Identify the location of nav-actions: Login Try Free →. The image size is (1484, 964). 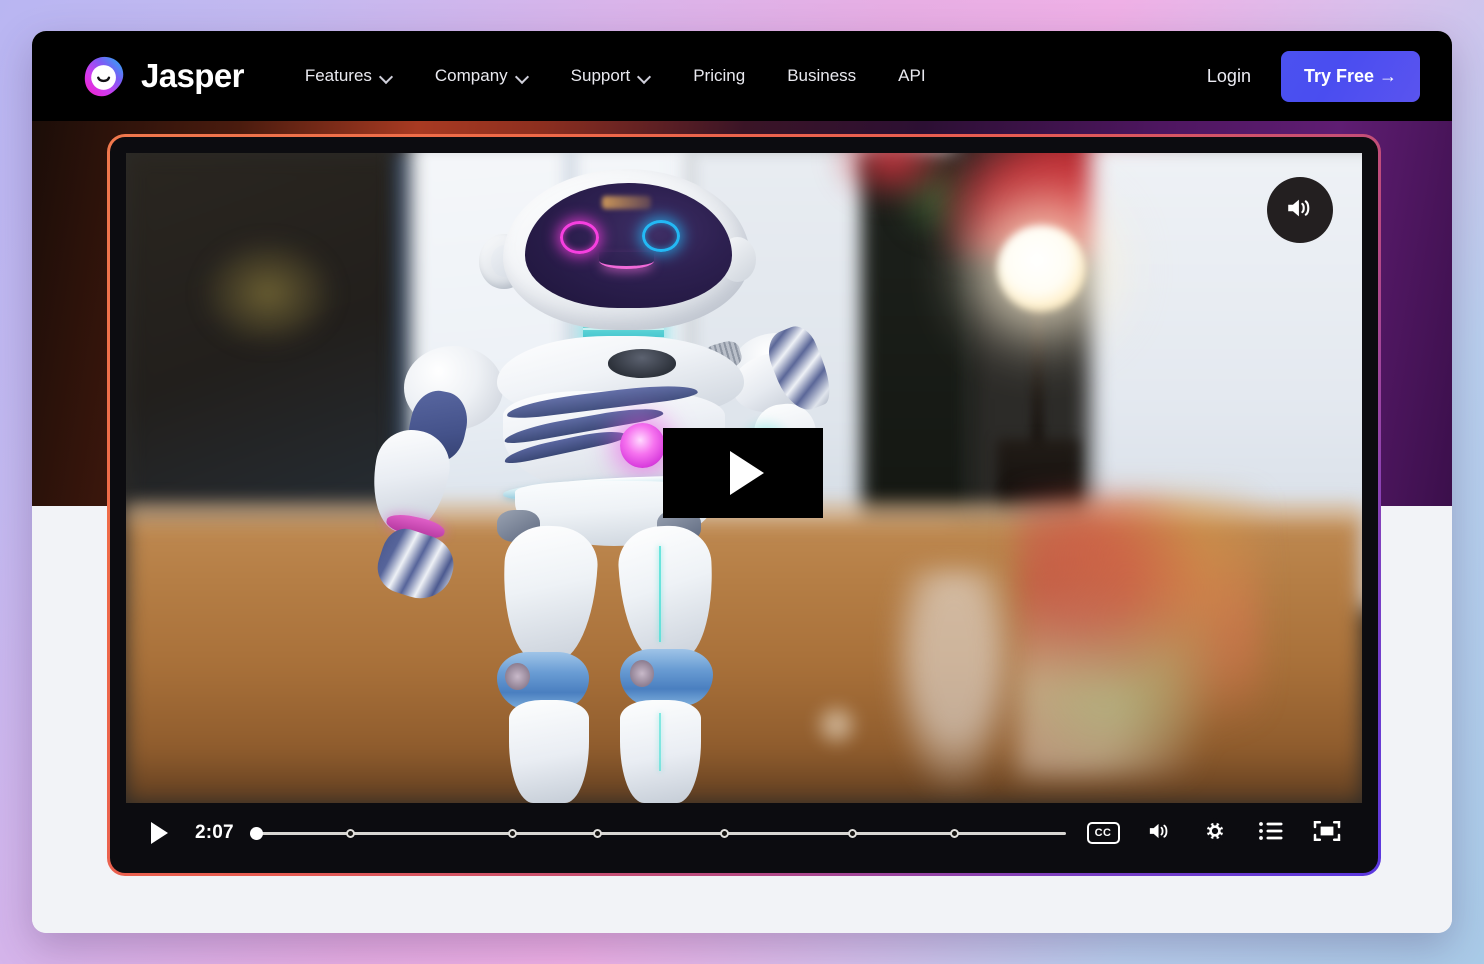
(1313, 76).